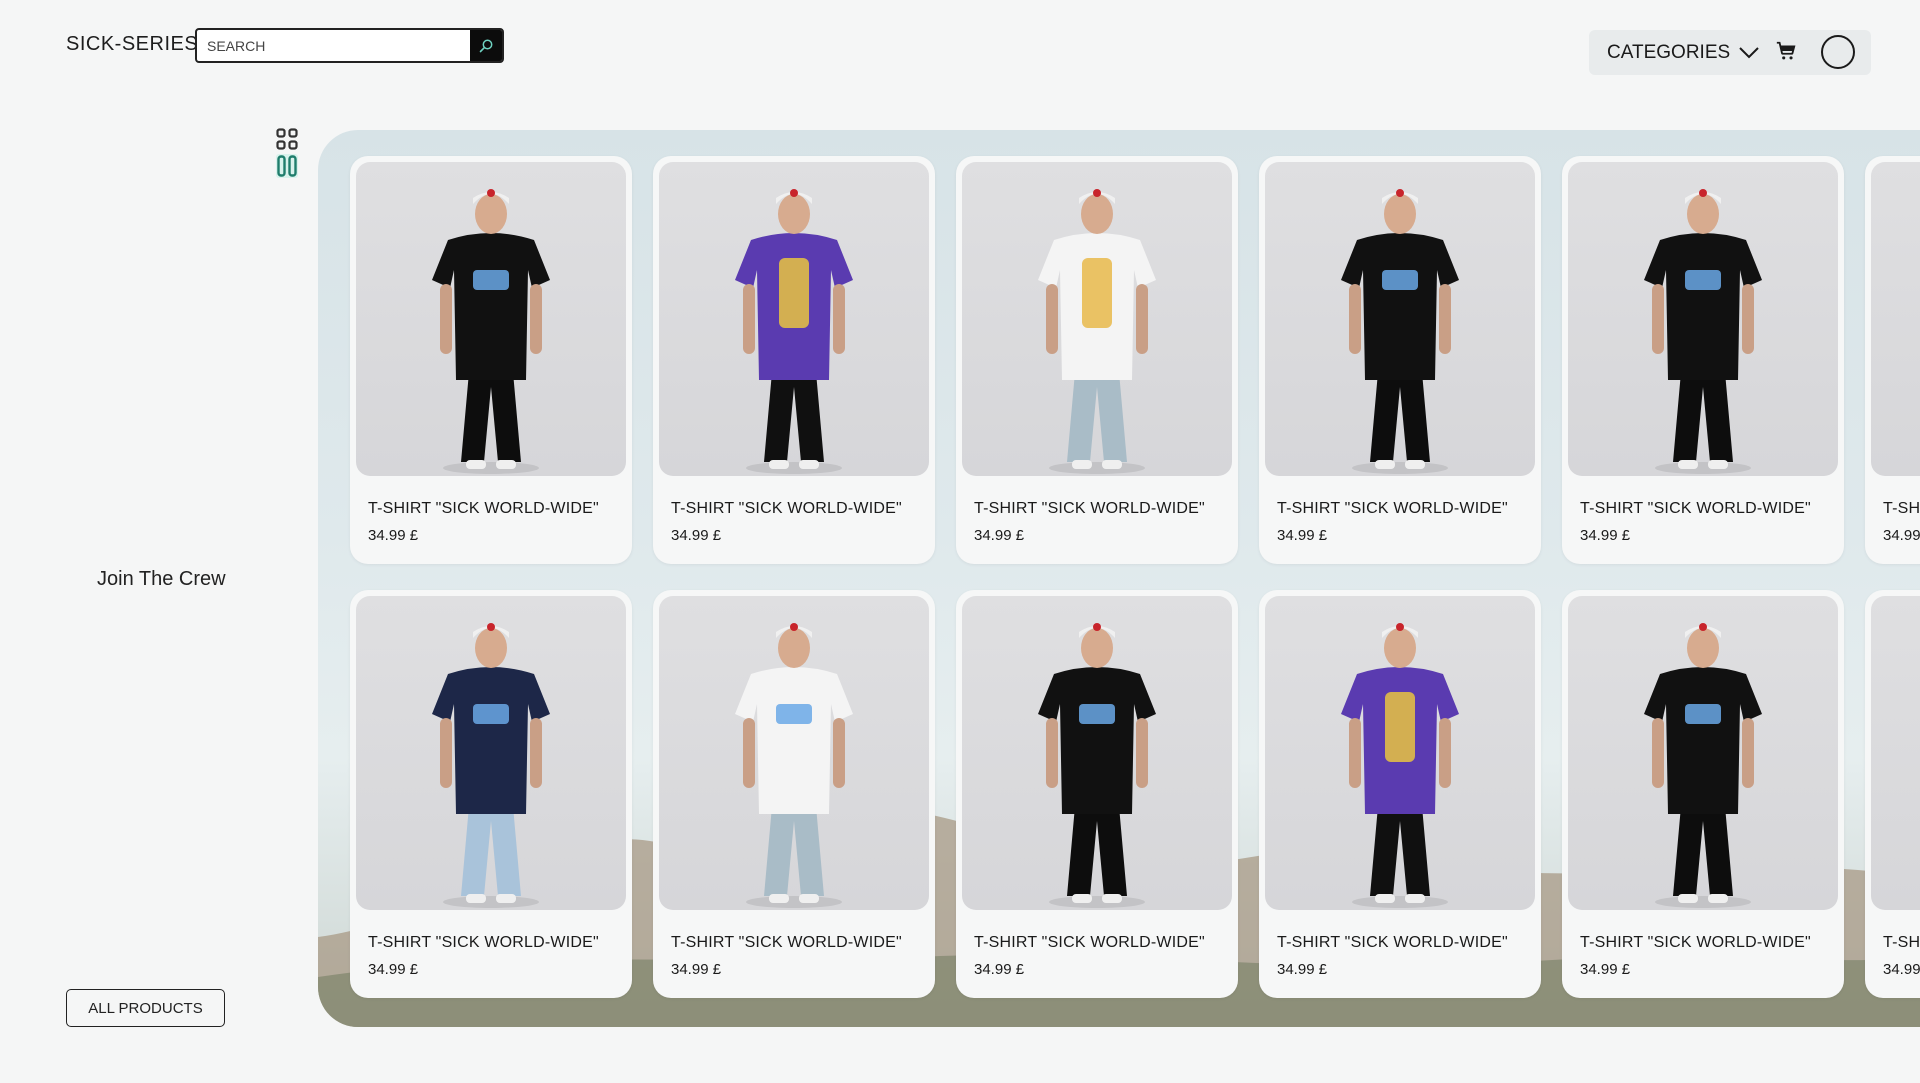  Describe the element at coordinates (1749, 53) in the screenshot. I see `chevron-down-icon` at that location.